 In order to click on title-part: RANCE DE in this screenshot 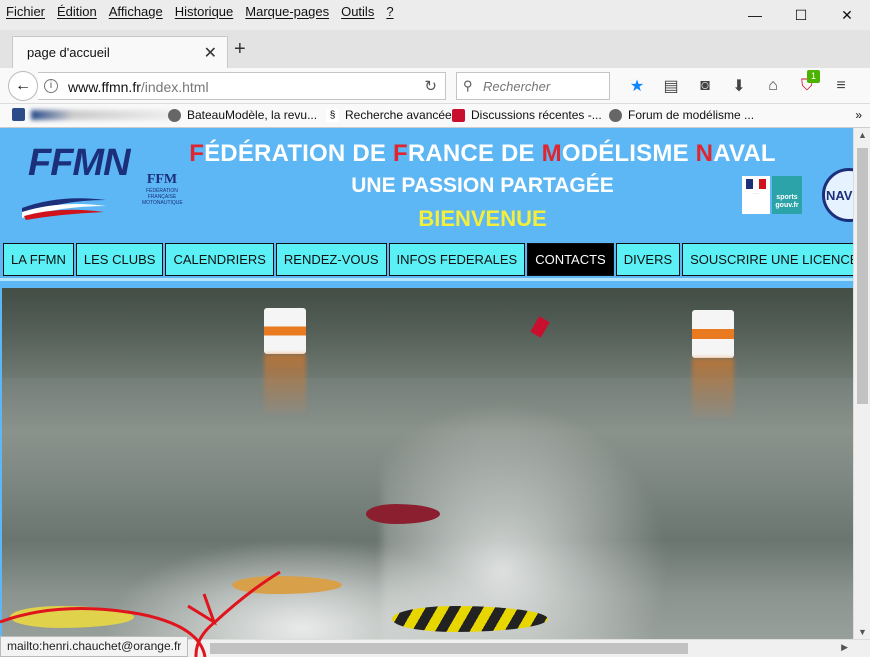, I will do `click(474, 153)`.